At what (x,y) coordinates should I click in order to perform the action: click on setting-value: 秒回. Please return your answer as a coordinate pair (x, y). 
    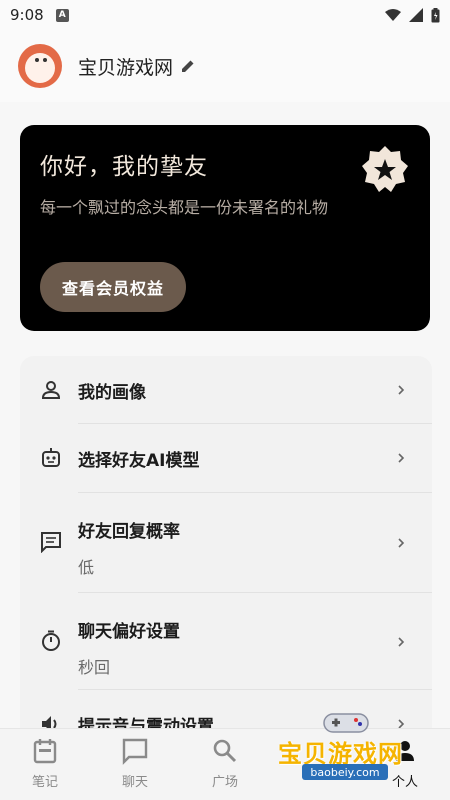
    Looking at the image, I should click on (94, 667).